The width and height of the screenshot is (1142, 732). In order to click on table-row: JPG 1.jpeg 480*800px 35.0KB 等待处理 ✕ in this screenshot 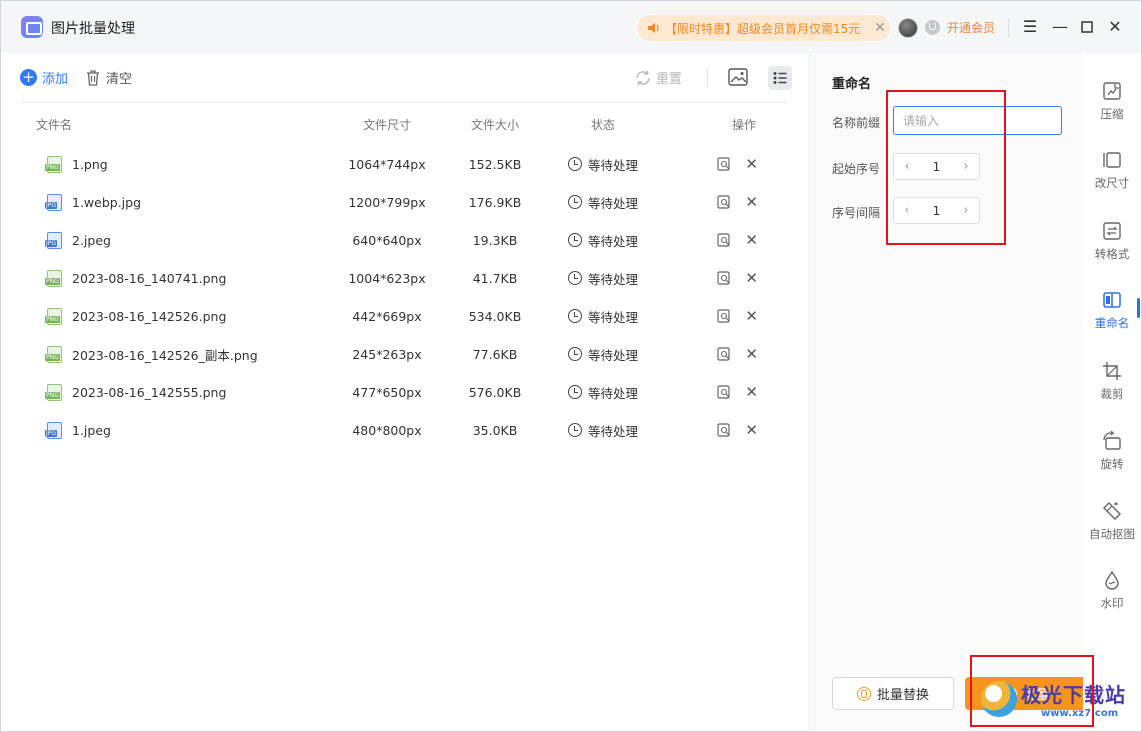, I will do `click(404, 430)`.